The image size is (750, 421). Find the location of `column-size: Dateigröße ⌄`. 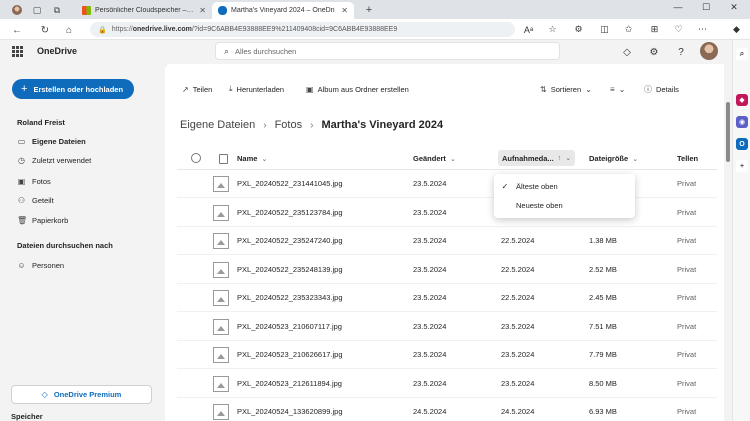

column-size: Dateigröße ⌄ is located at coordinates (613, 158).